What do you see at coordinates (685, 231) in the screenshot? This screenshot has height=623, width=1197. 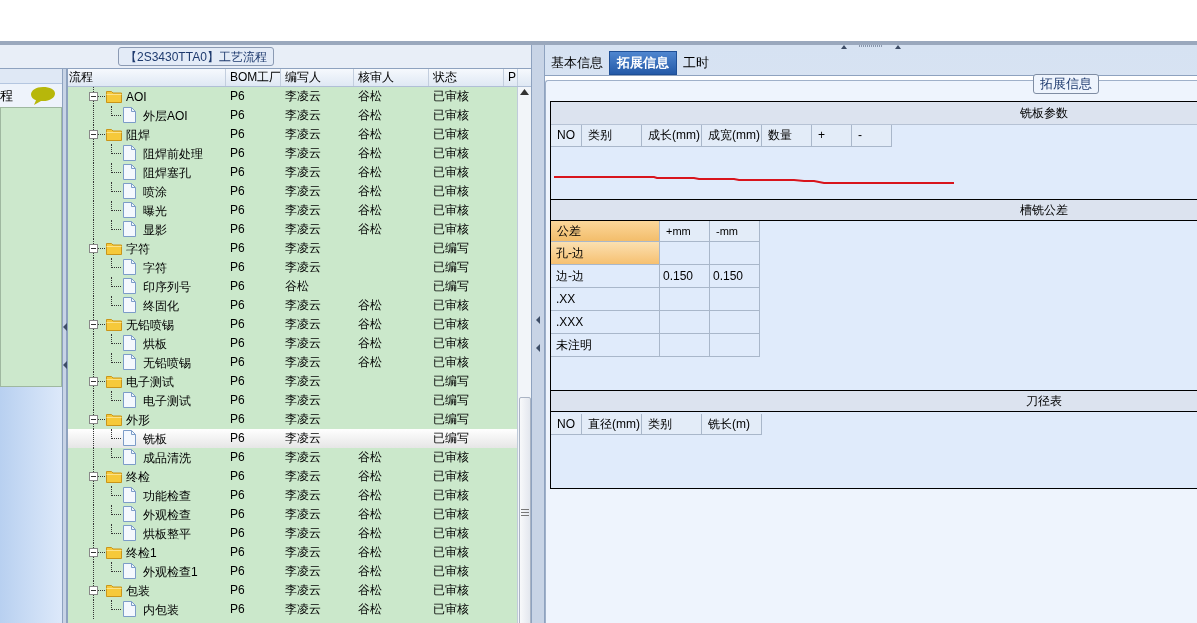 I see `column-header: +mm` at bounding box center [685, 231].